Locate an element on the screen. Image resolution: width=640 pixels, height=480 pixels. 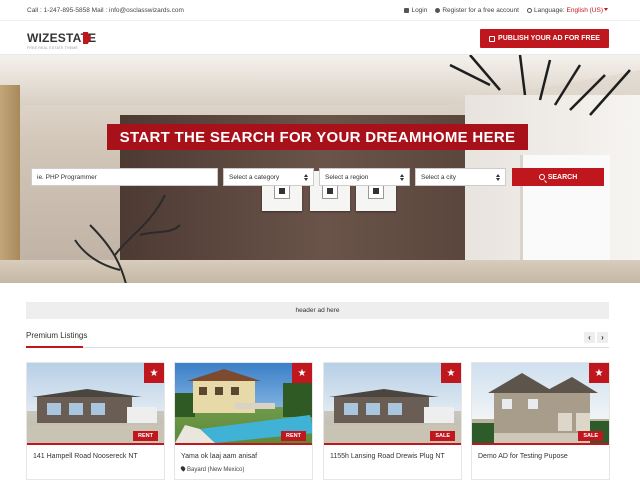
lock-icon is located at coordinates (407, 10).